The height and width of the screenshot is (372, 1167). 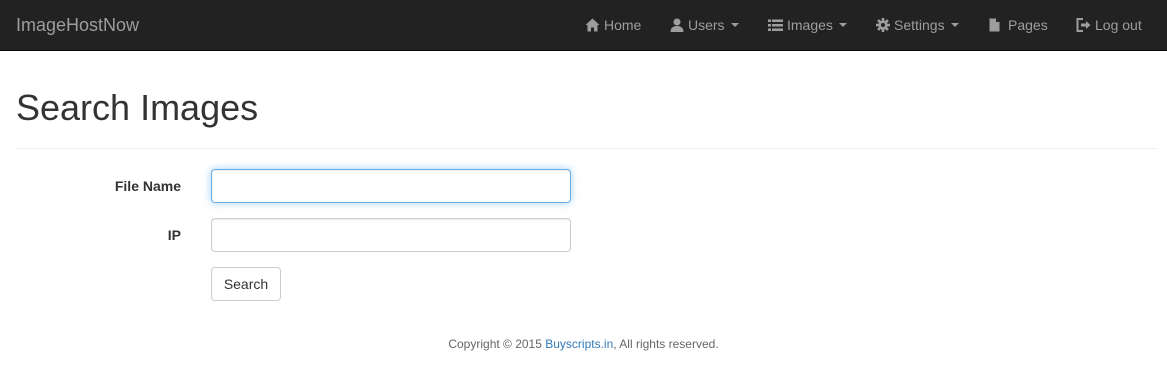 What do you see at coordinates (174, 235) in the screenshot?
I see `ip-label: IP` at bounding box center [174, 235].